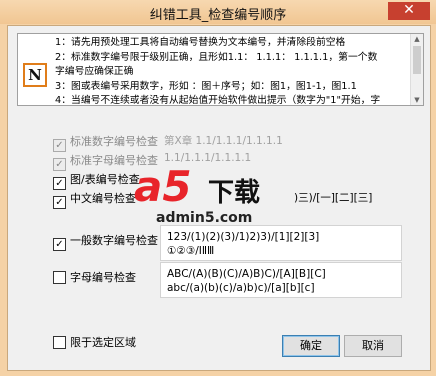 The height and width of the screenshot is (376, 436). I want to click on general-number-example-line: ①②③/ⅠⅡⅢ, so click(191, 251).